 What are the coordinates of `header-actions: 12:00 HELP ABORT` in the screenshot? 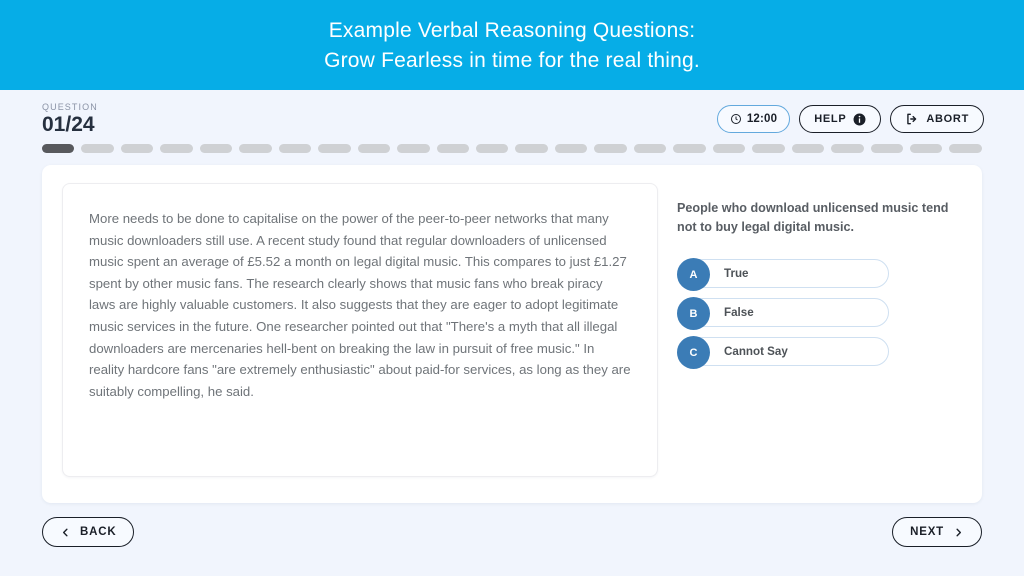 It's located at (850, 115).